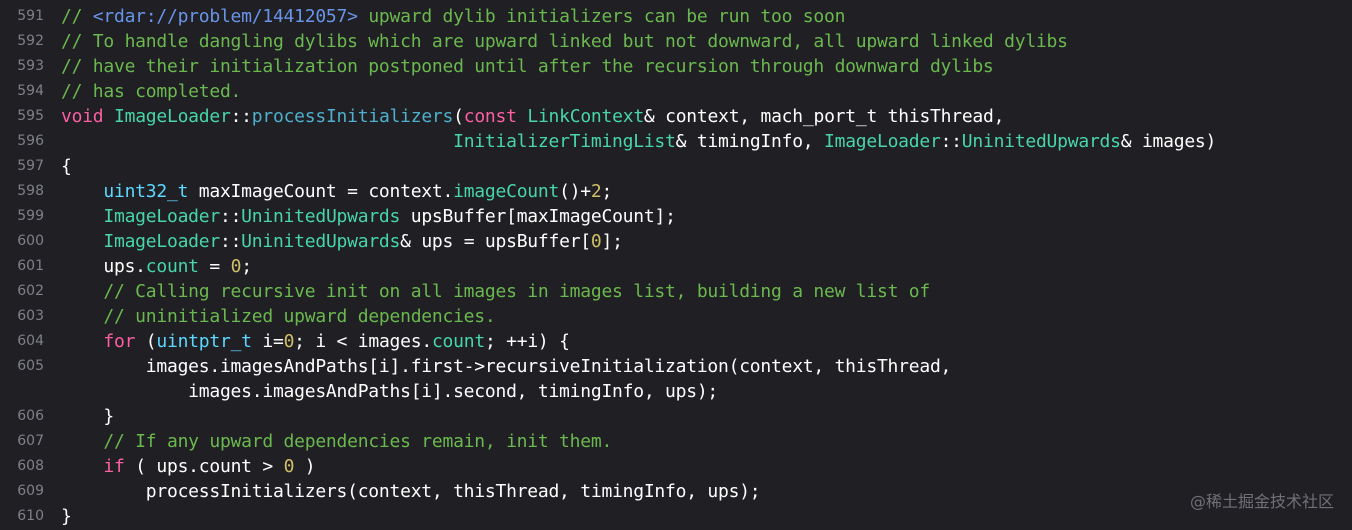 This screenshot has width=1352, height=530. I want to click on code-line: 608 if ( ups.count > 0 ), so click(676, 466).